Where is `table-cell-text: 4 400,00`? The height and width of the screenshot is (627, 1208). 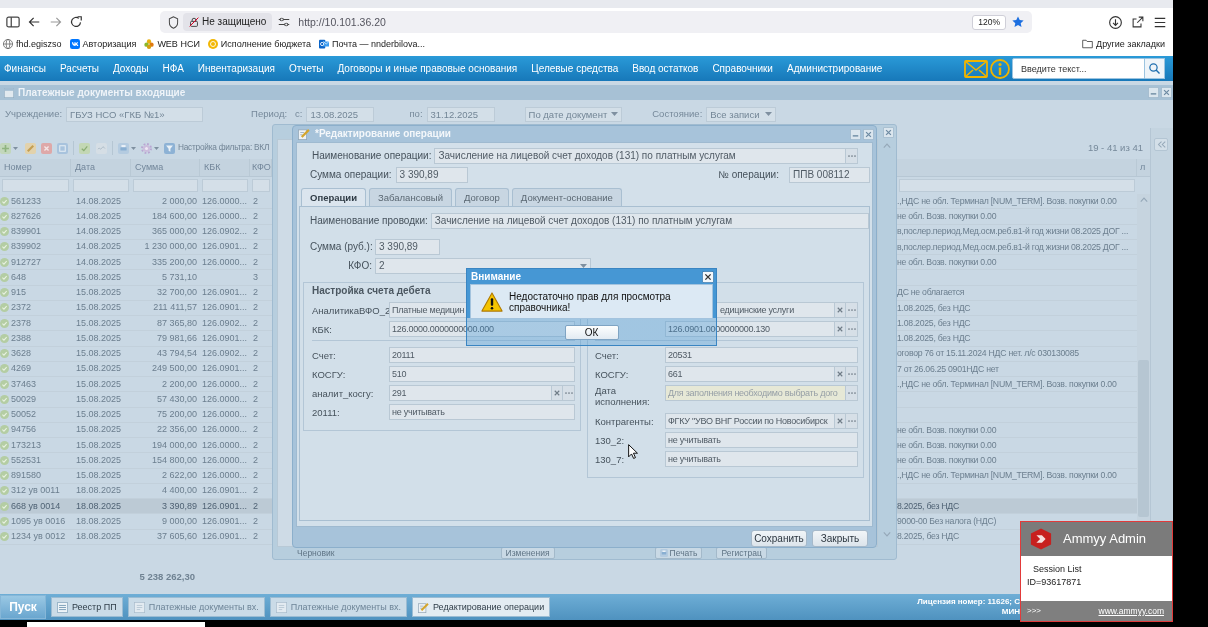
table-cell-text: 4 400,00 is located at coordinates (179, 491).